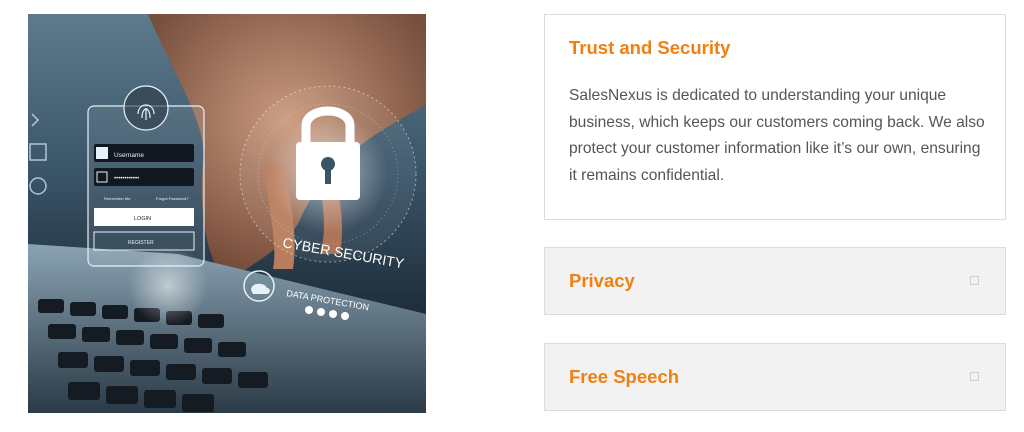 The width and height of the screenshot is (1024, 432). What do you see at coordinates (102, 153) in the screenshot?
I see `user-icon` at bounding box center [102, 153].